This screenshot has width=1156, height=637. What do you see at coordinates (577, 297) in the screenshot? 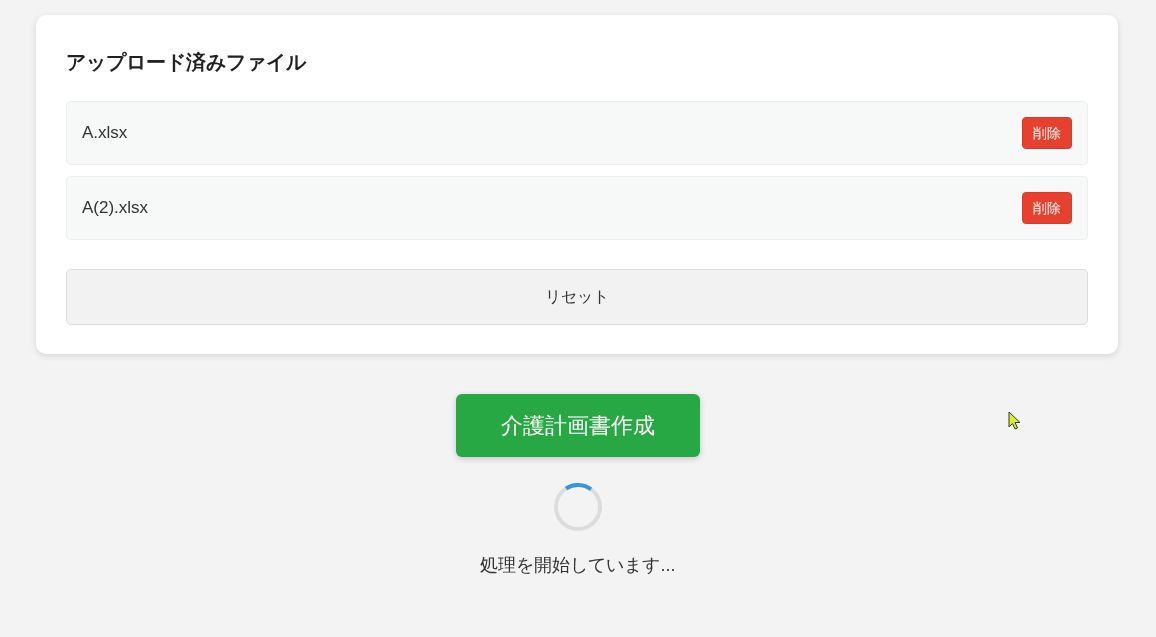
I see `reset-button: リセット` at bounding box center [577, 297].